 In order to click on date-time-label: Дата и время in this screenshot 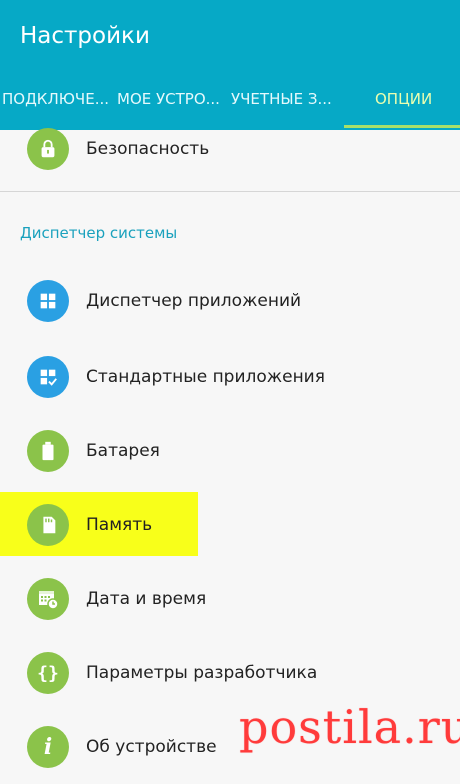, I will do `click(146, 599)`.